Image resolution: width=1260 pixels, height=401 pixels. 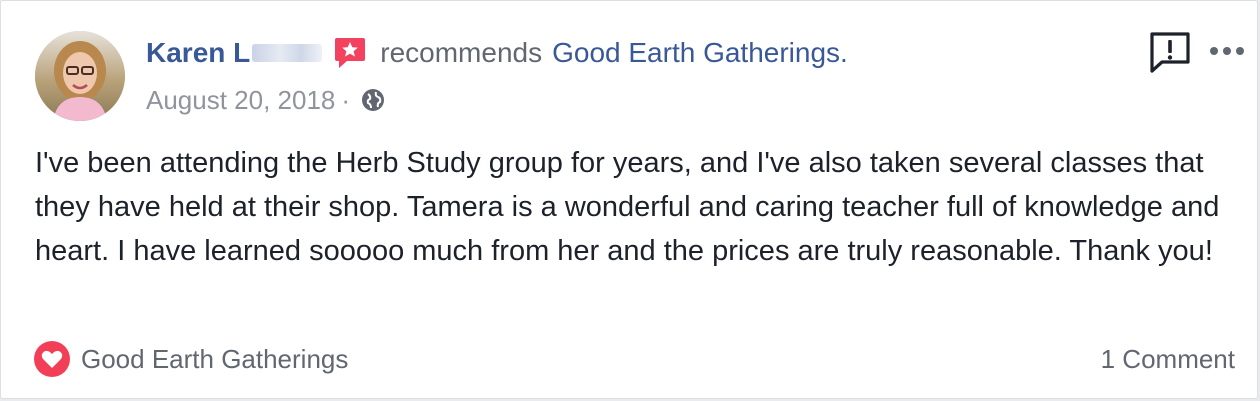 I want to click on page-link: Good Earth Gatherings., so click(x=700, y=53).